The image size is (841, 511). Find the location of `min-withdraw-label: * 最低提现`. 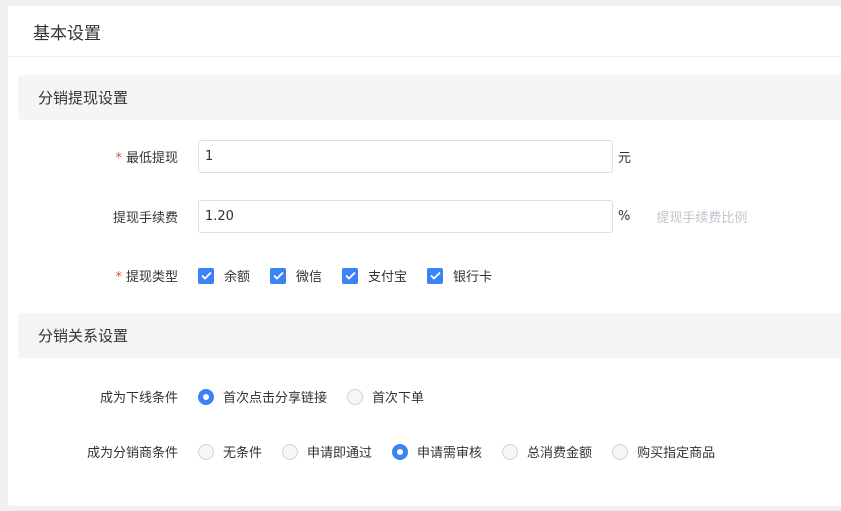

min-withdraw-label: * 最低提现 is located at coordinates (146, 158).